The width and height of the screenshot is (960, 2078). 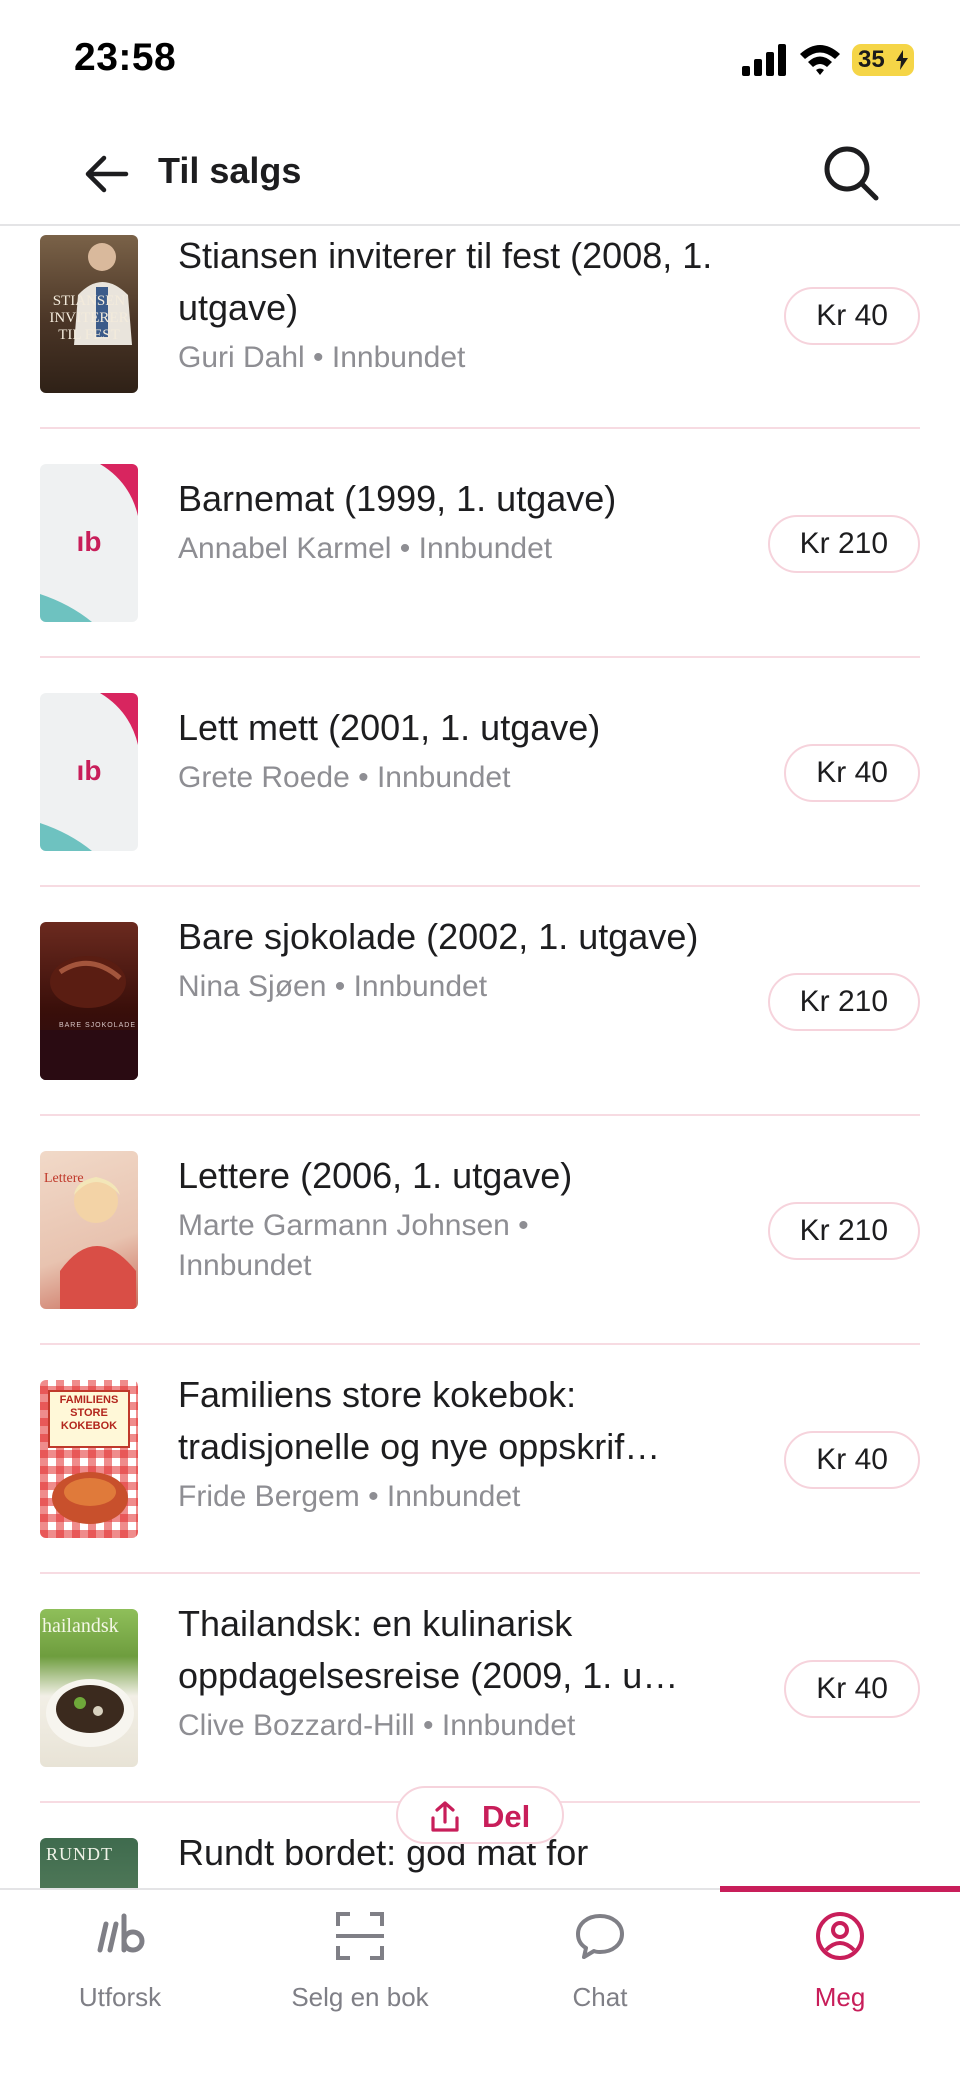 I want to click on tab-chat: Chat, so click(x=600, y=1984).